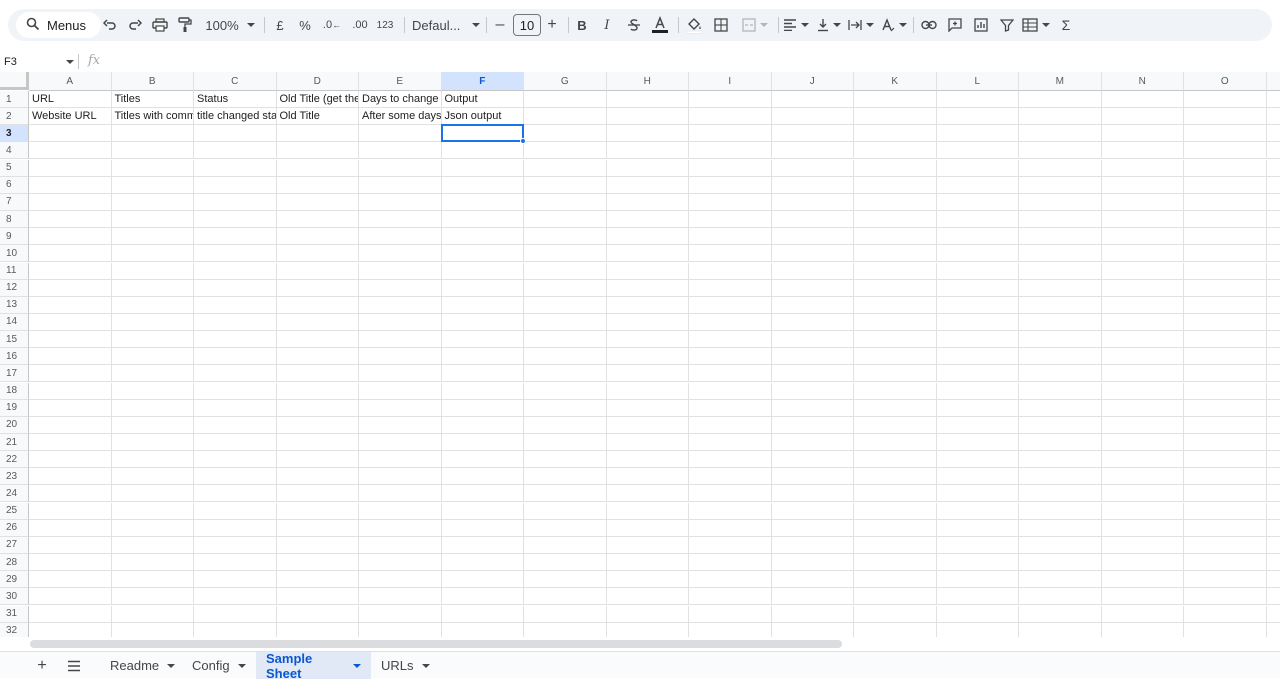 Image resolution: width=1280 pixels, height=681 pixels. What do you see at coordinates (235, 236) in the screenshot?
I see `cell-c9` at bounding box center [235, 236].